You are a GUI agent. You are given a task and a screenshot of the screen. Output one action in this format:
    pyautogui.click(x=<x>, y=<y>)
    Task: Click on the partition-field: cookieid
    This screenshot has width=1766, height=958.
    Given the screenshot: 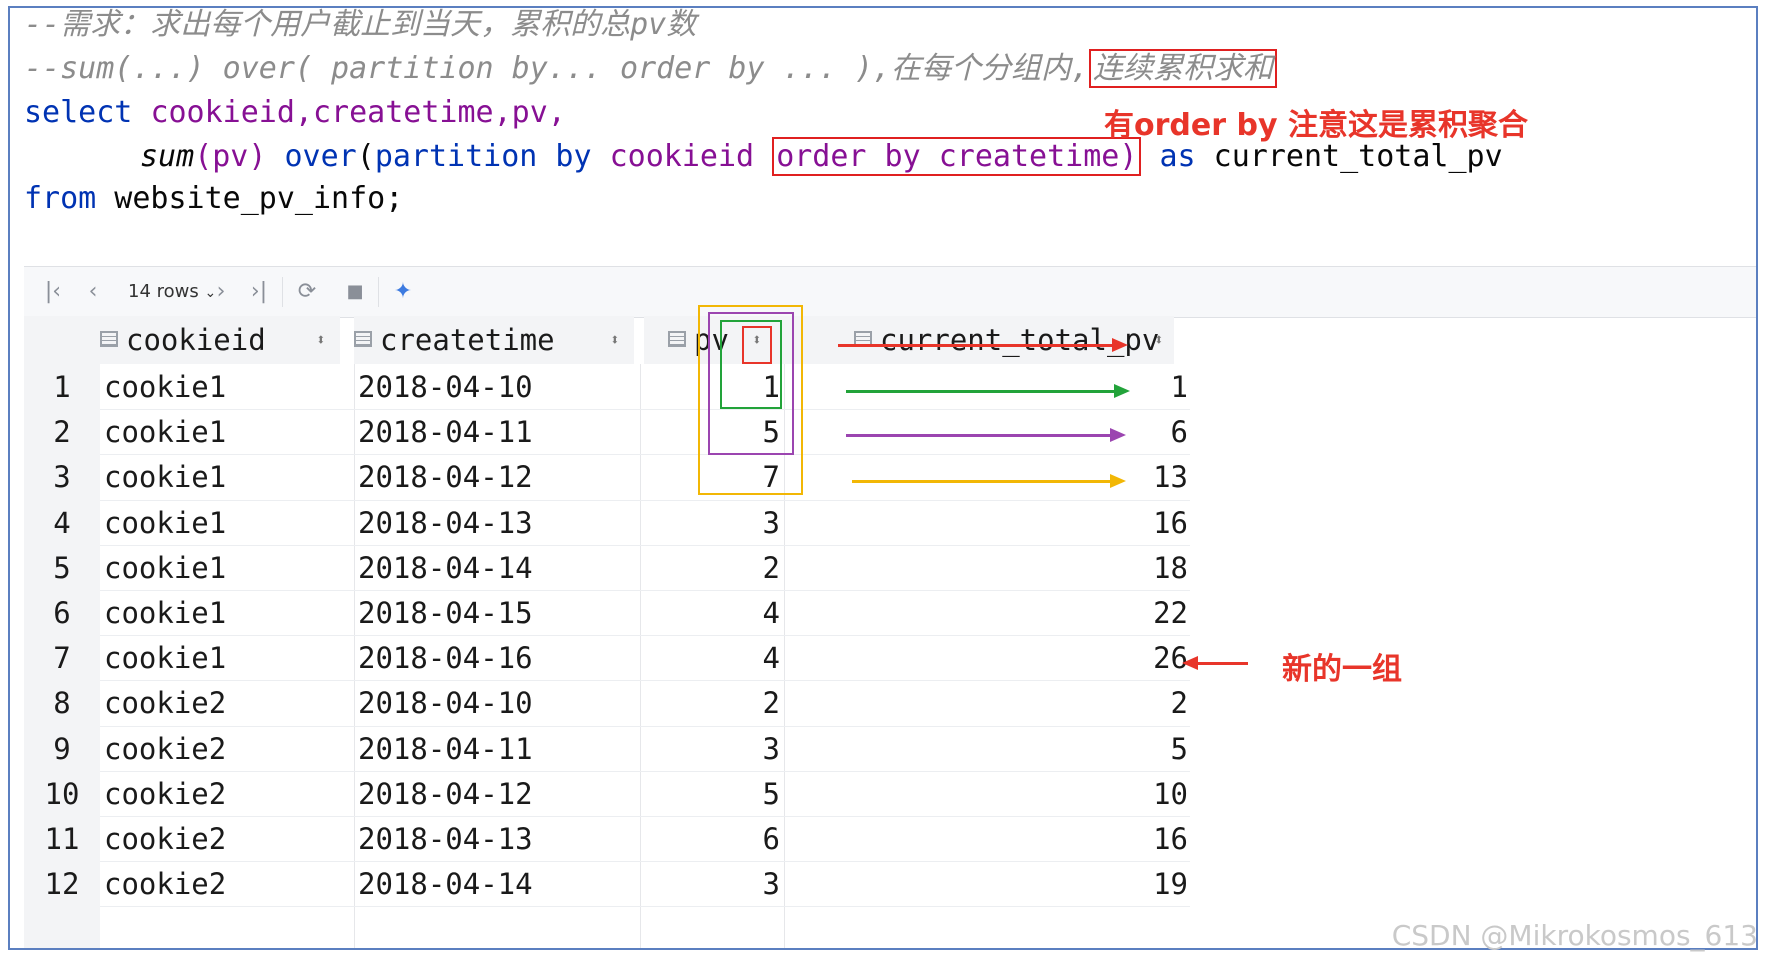 What is the action you would take?
    pyautogui.click(x=691, y=156)
    